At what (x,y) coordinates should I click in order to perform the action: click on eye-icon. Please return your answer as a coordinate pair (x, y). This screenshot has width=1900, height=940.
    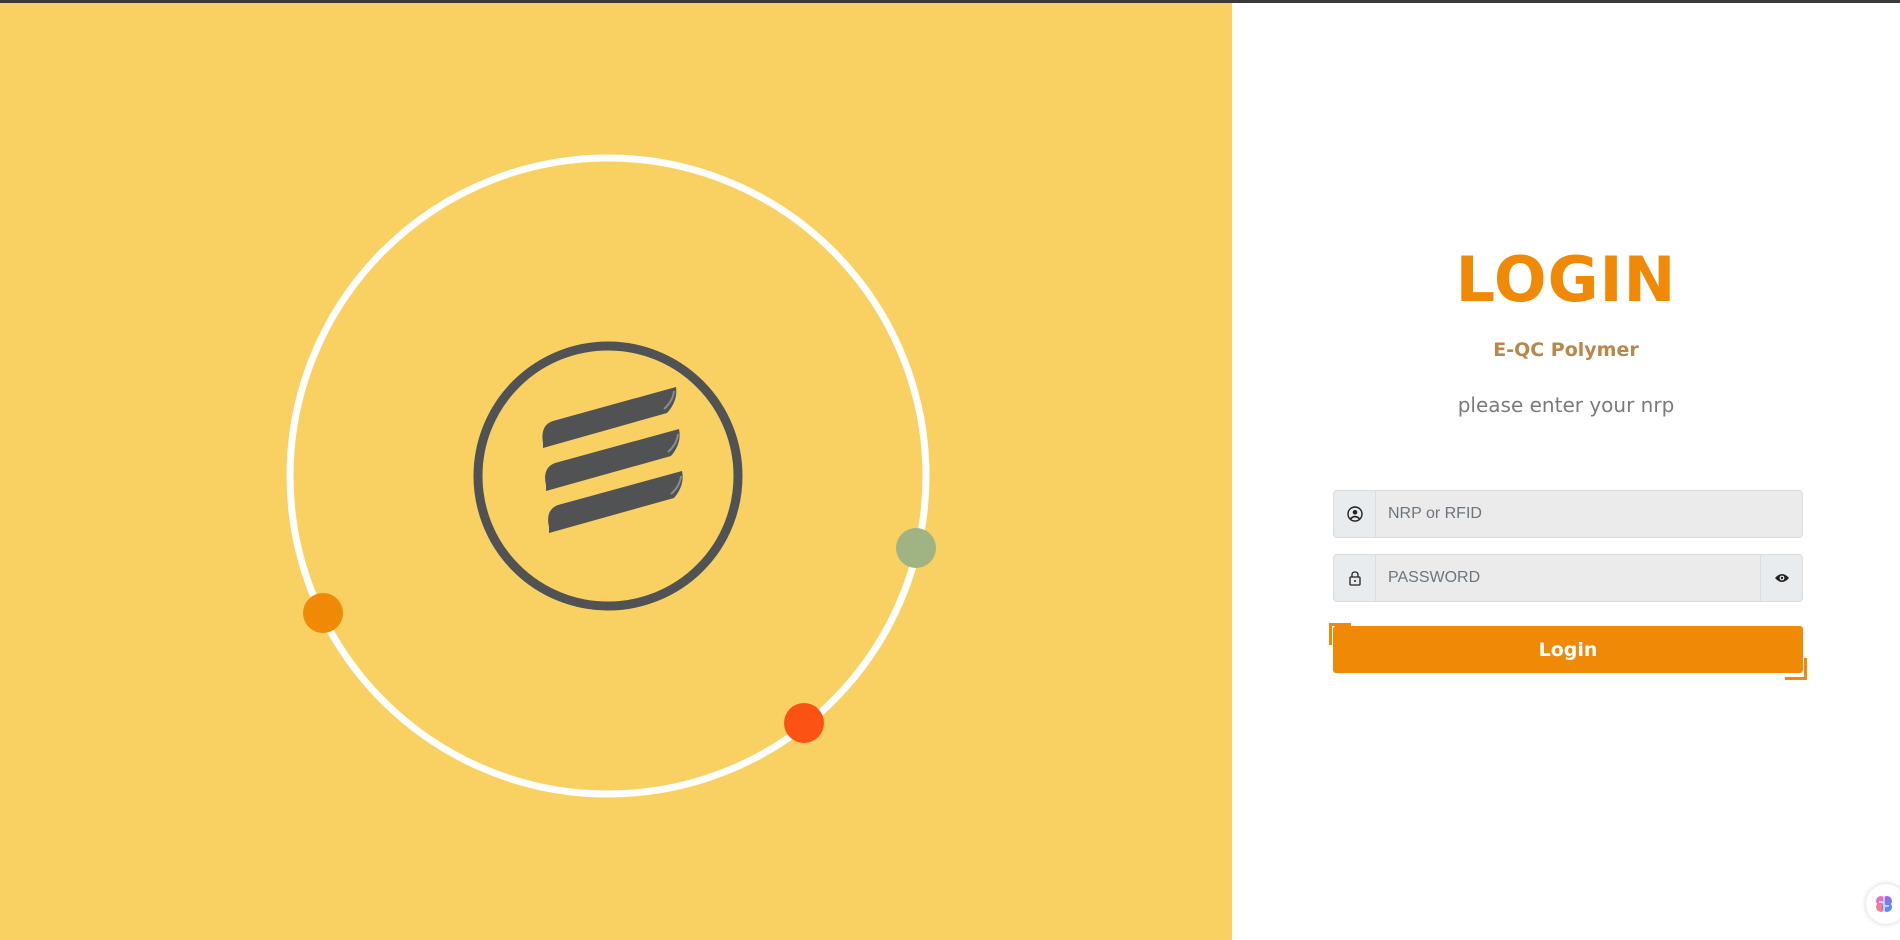
    Looking at the image, I should click on (1781, 578).